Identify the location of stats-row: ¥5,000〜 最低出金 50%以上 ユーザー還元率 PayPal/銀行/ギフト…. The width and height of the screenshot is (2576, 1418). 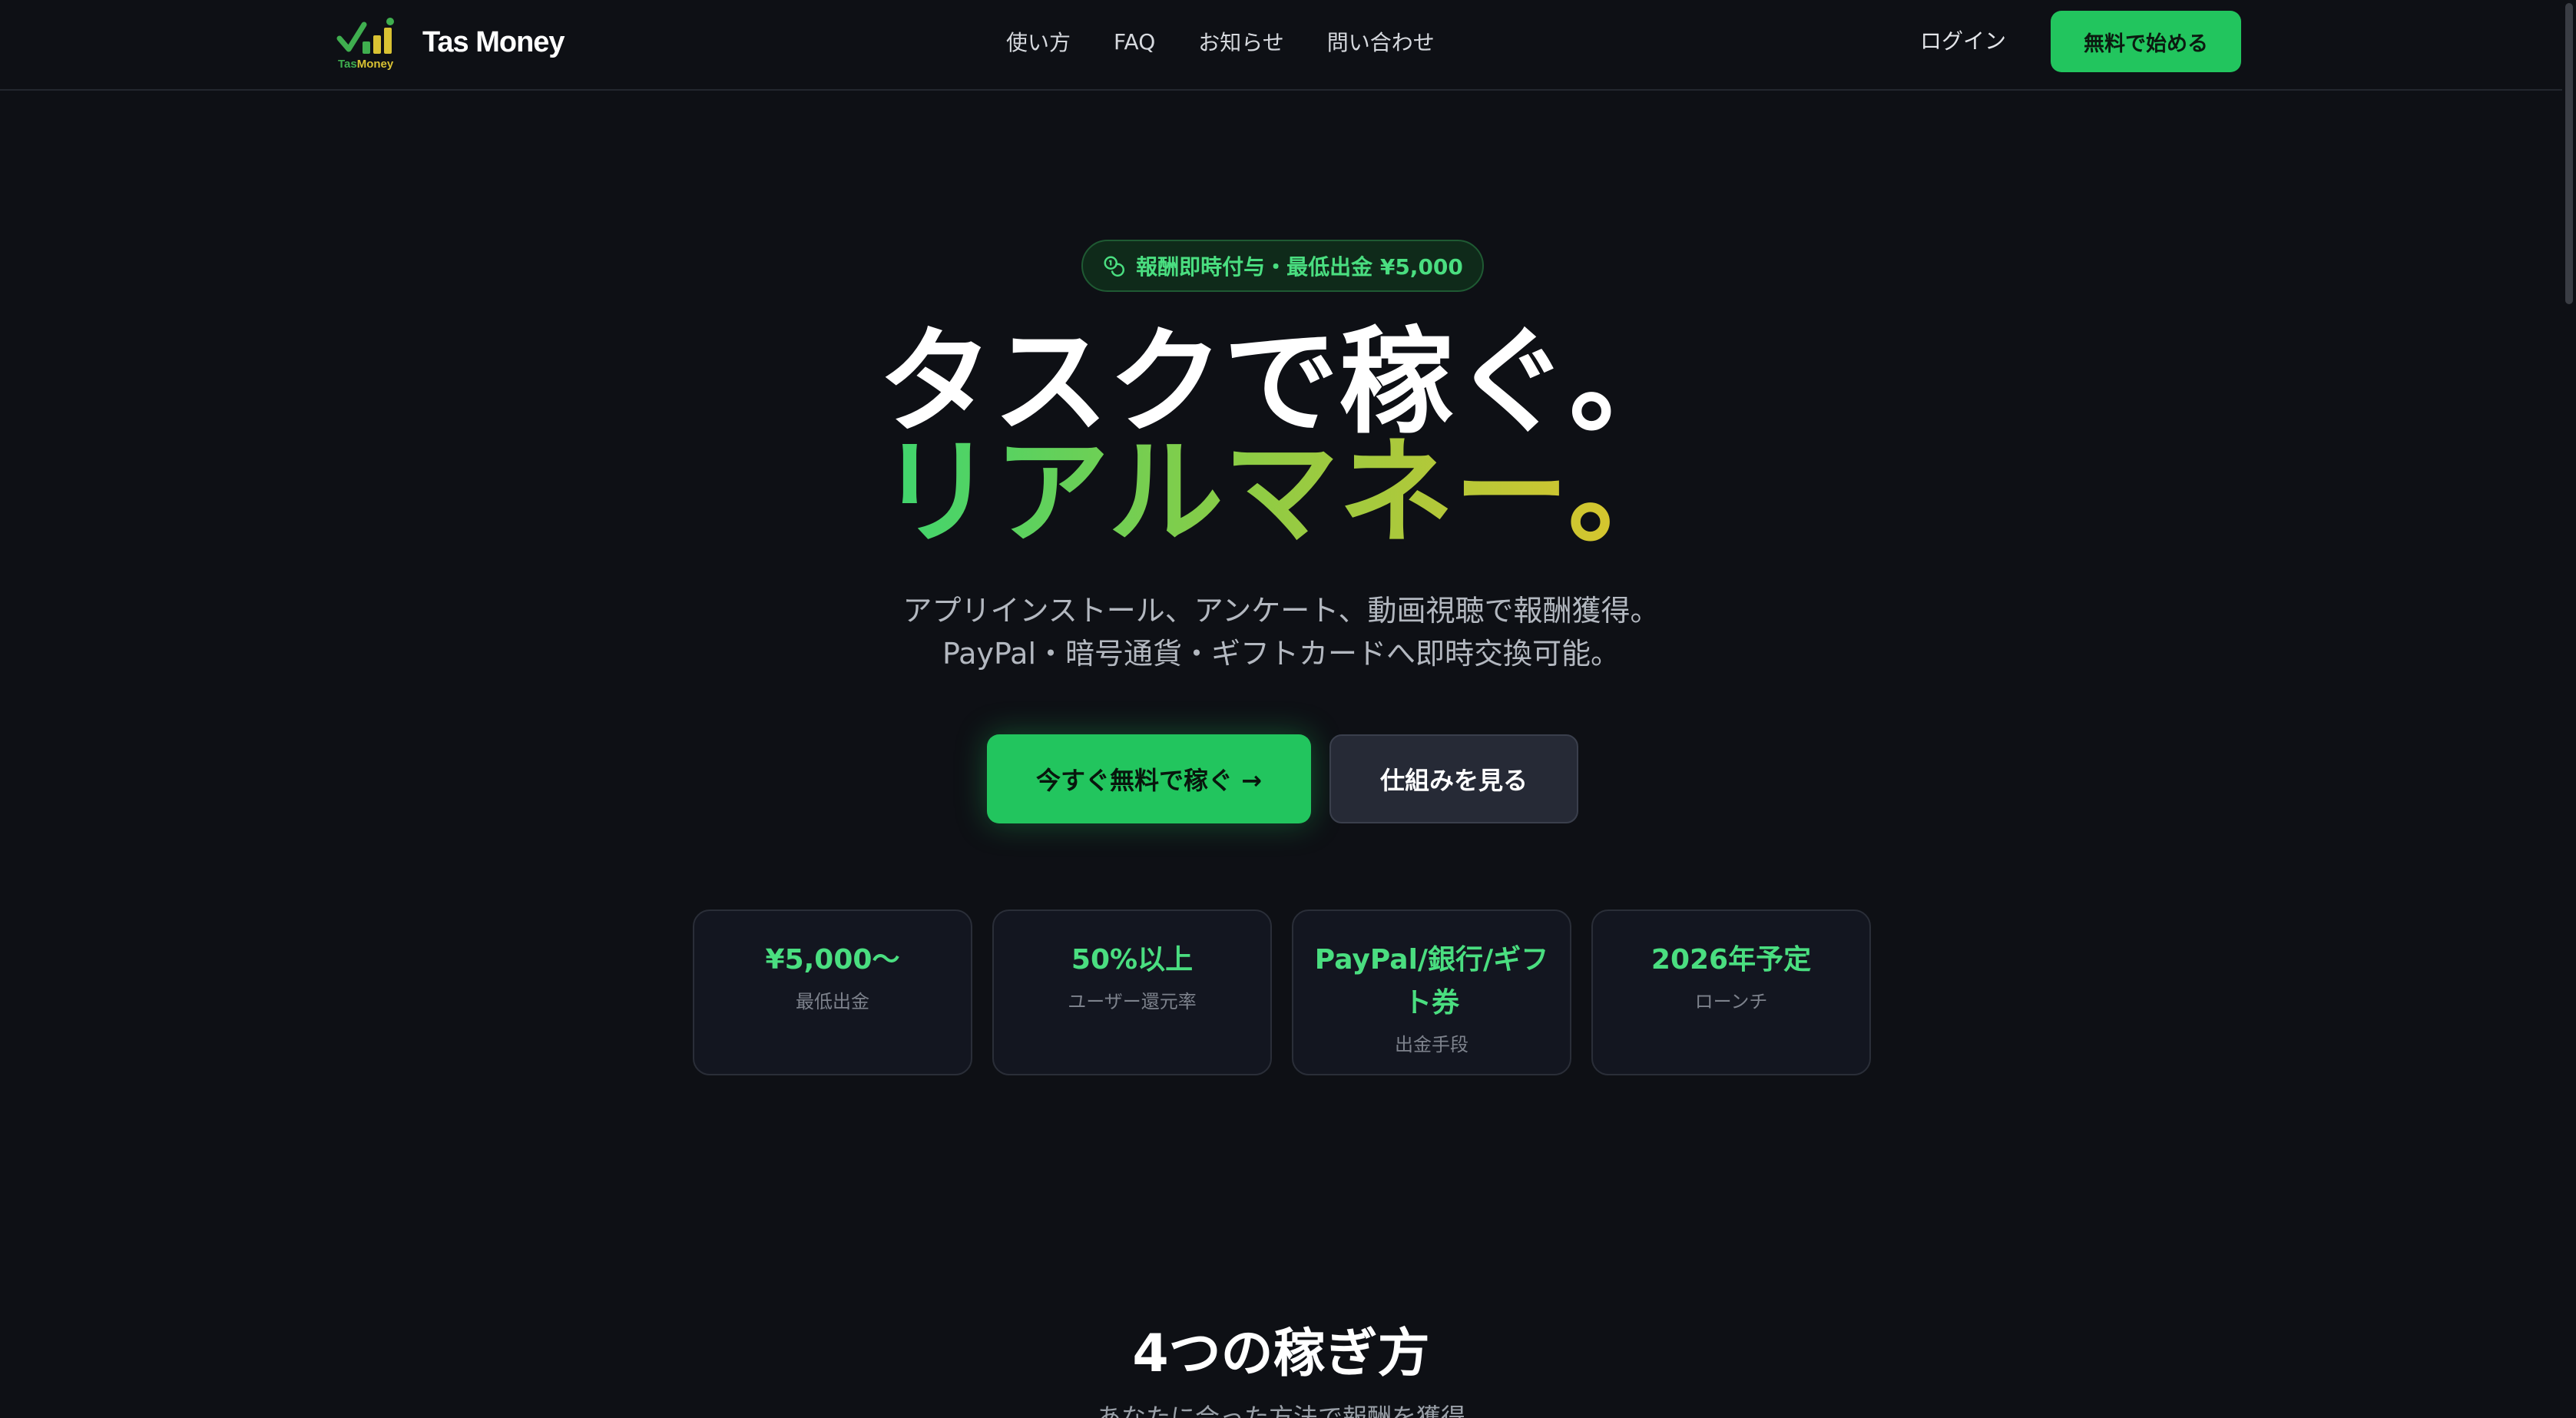
(1282, 992).